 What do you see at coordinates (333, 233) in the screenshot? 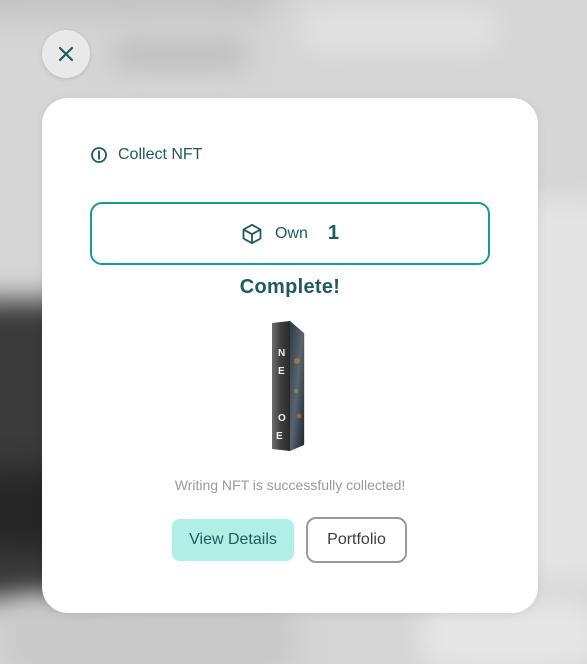
I see `own-count: 1` at bounding box center [333, 233].